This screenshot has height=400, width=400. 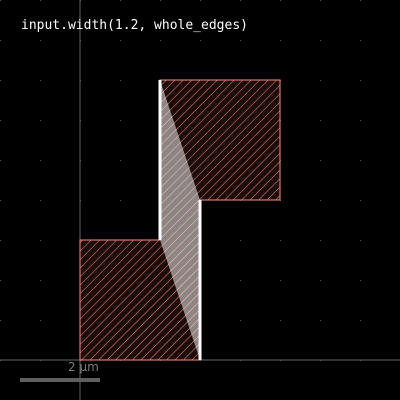 What do you see at coordinates (134, 25) in the screenshot?
I see `page-title: input.width(1.2, whole_edges)` at bounding box center [134, 25].